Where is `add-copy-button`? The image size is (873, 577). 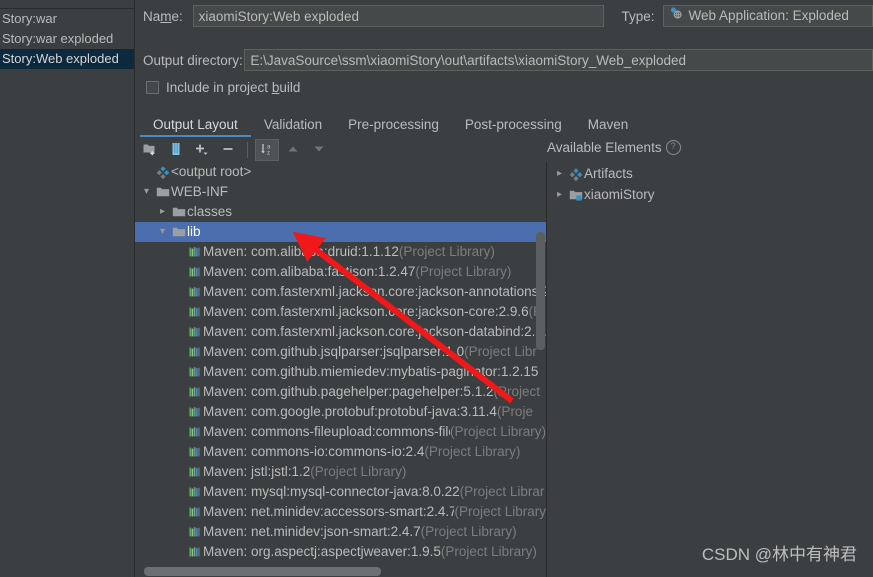 add-copy-button is located at coordinates (202, 150).